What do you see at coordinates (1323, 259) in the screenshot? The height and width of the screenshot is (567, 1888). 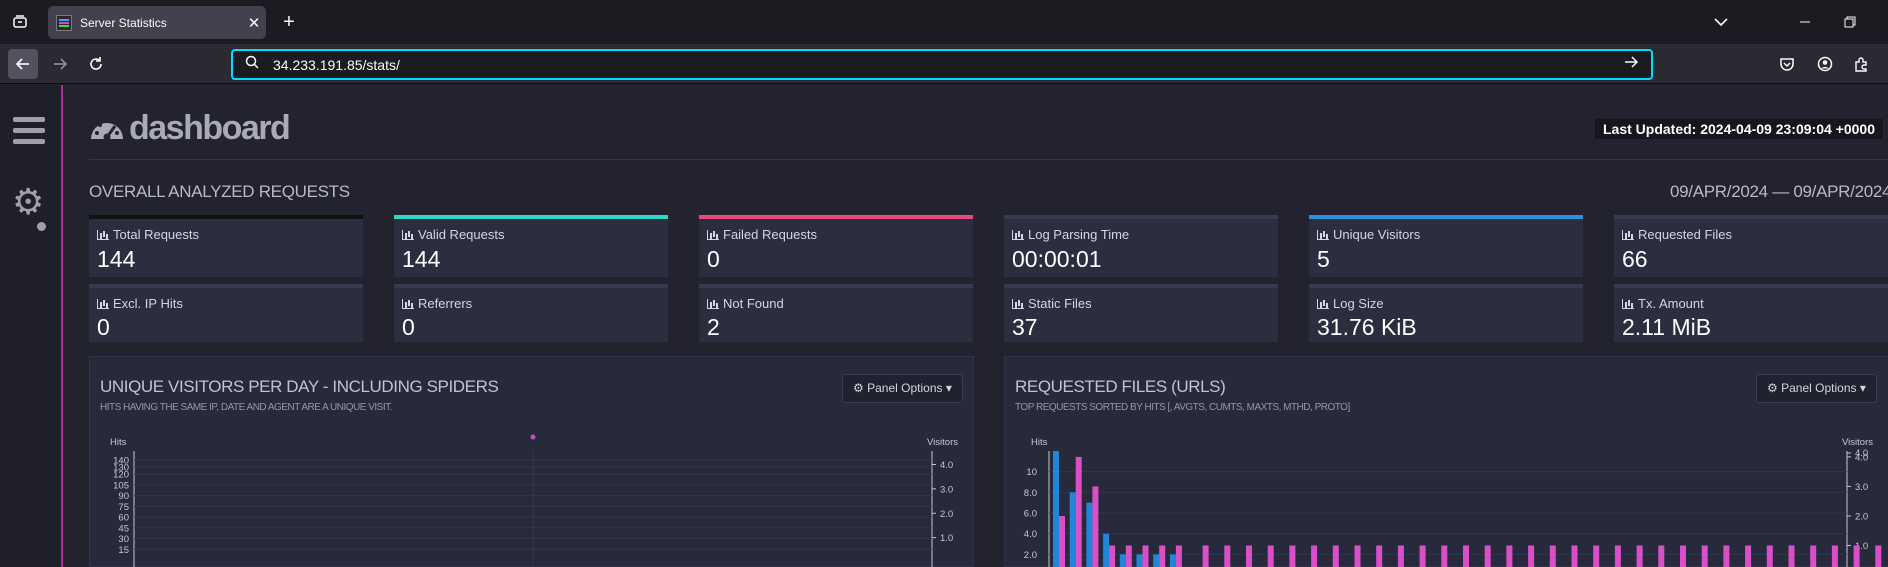 I see `metric-value: 5` at bounding box center [1323, 259].